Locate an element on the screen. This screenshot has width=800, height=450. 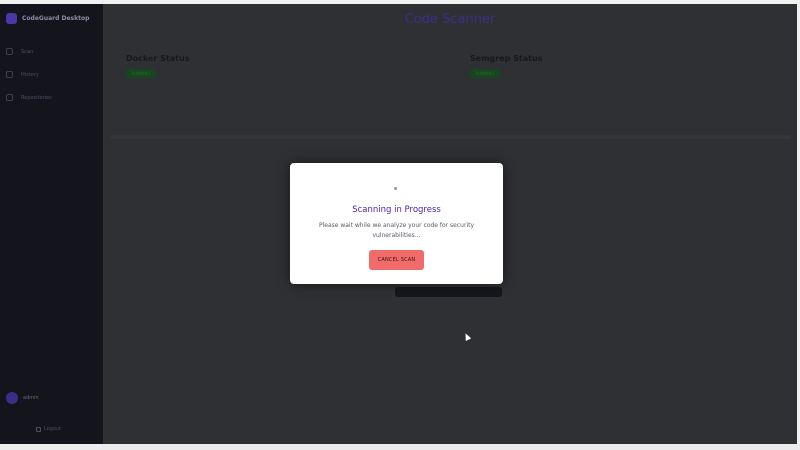
start-scan-button is located at coordinates (448, 292).